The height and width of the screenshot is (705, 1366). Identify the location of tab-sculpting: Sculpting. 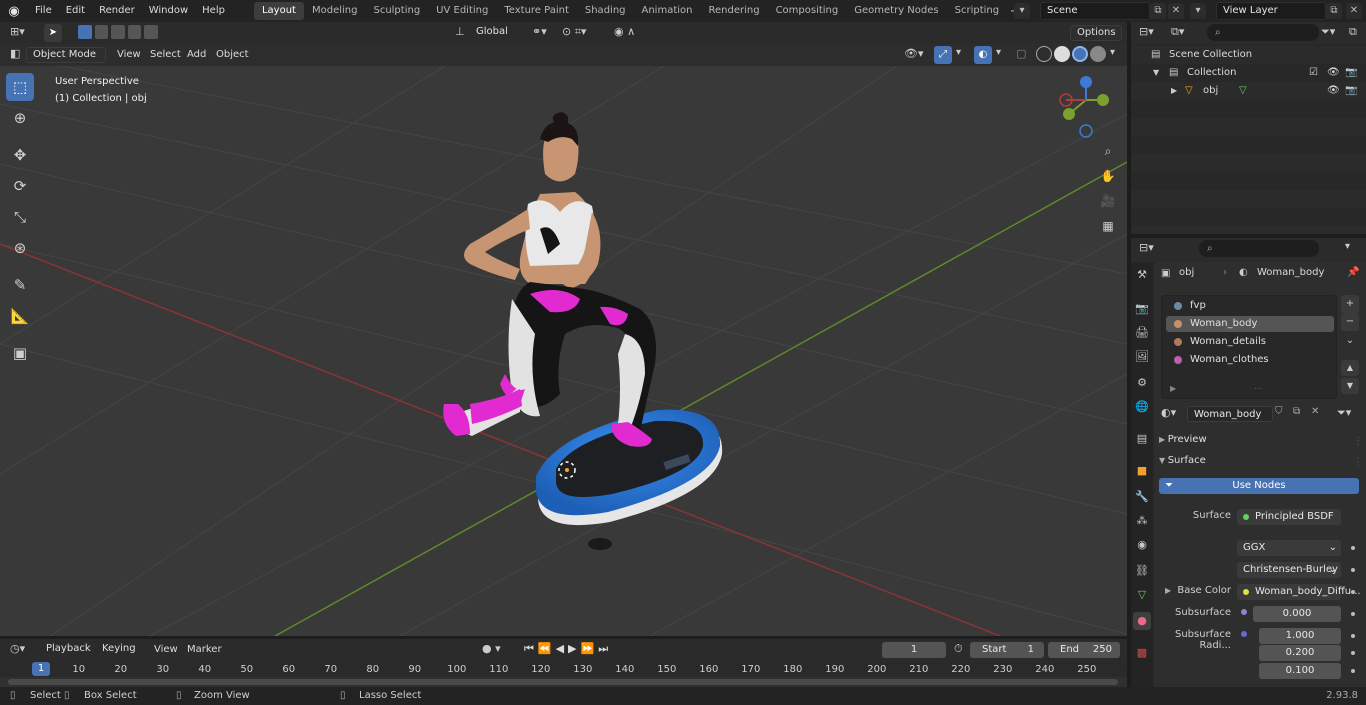
(396, 11).